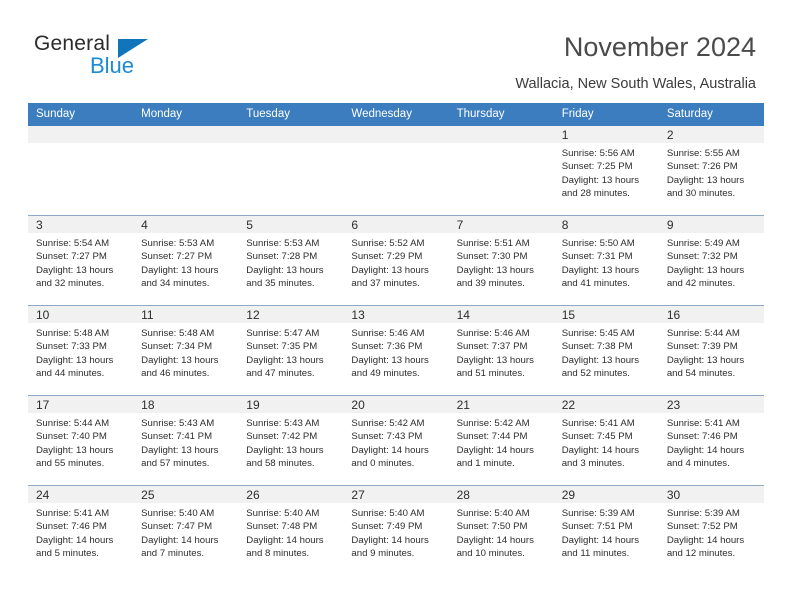 Image resolution: width=792 pixels, height=612 pixels. I want to click on sunset-text: Sunset: 7:37 PM, so click(492, 347).